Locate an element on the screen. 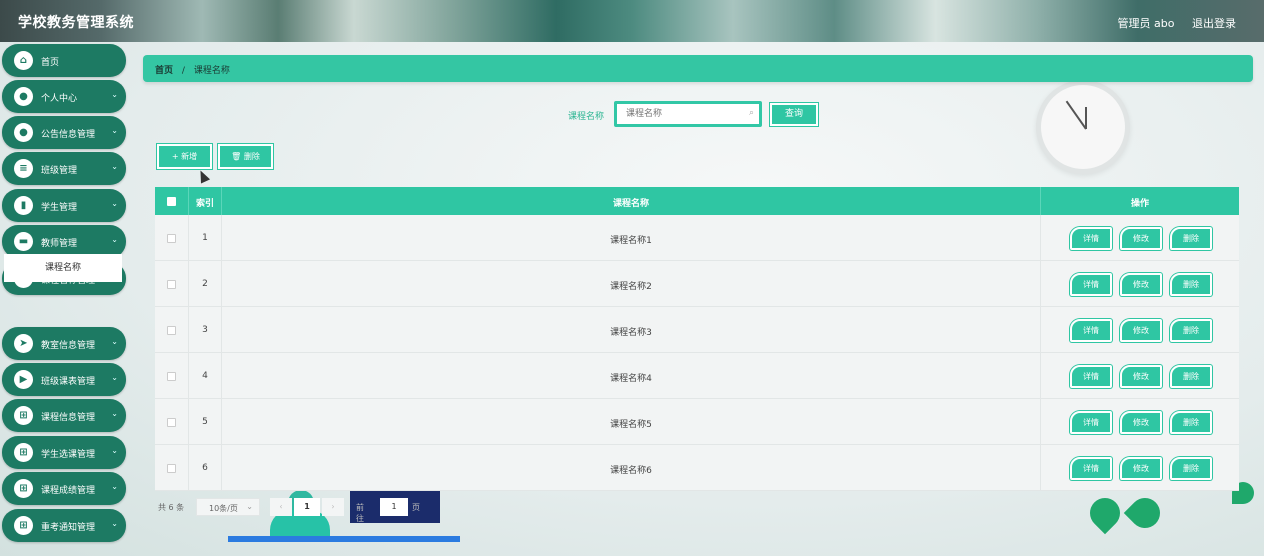  search-label: 课程名称 is located at coordinates (586, 117).